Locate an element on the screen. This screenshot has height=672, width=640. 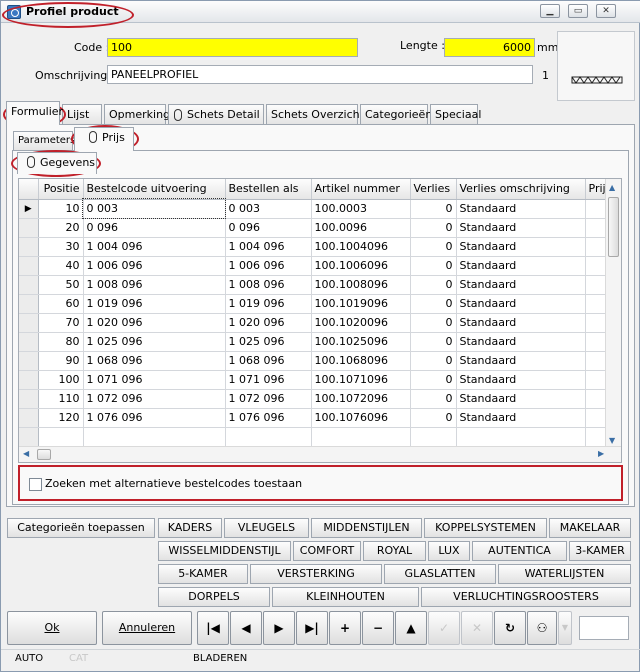
tab-parameters: Parameters is located at coordinates (44, 141).